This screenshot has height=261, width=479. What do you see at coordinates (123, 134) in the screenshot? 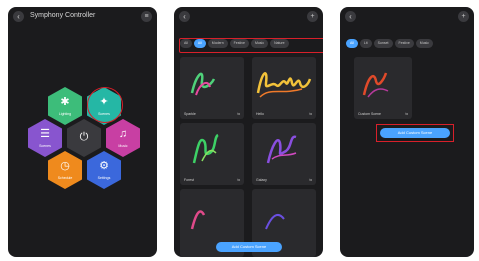
I see `music-note-icon: ♫` at bounding box center [123, 134].